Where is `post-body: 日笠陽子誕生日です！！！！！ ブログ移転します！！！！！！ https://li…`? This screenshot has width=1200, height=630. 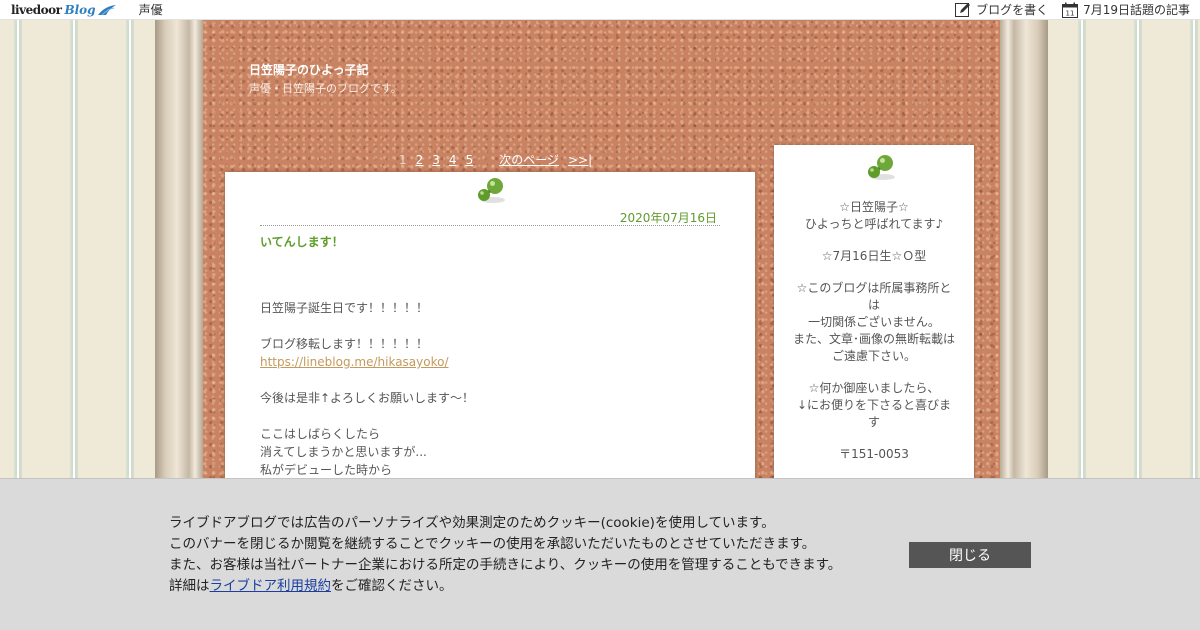
post-body: 日笠陽子誕生日です！！！！！ ブログ移転します！！！！！！ https://li… is located at coordinates (490, 389).